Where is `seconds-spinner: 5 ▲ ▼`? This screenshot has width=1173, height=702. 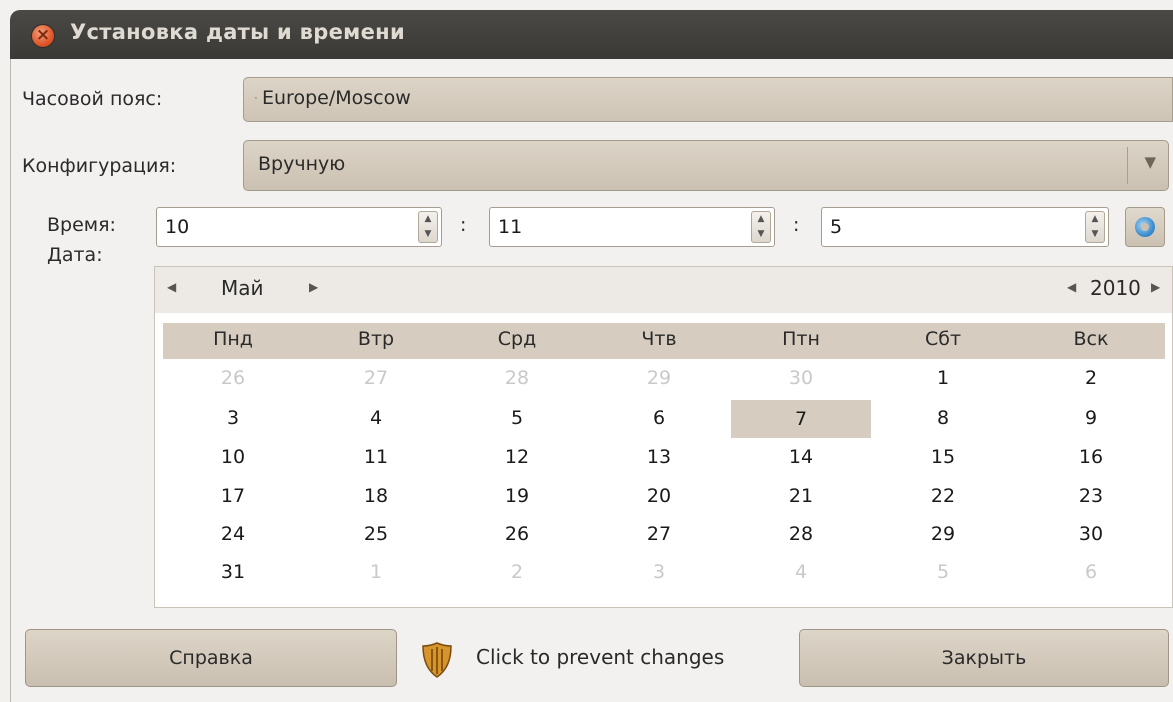 seconds-spinner: 5 ▲ ▼ is located at coordinates (965, 227).